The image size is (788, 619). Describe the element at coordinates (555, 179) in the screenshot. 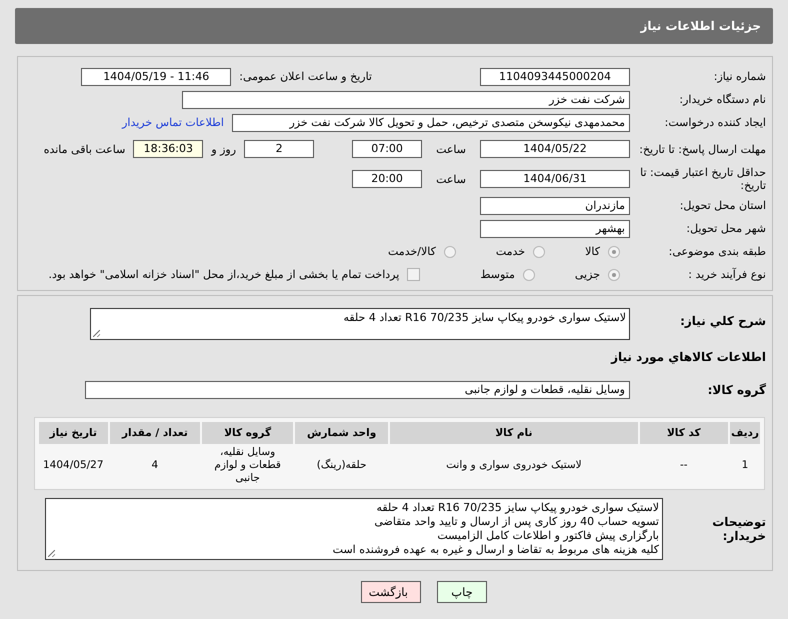

I see `text-field: 1404/06/31` at that location.